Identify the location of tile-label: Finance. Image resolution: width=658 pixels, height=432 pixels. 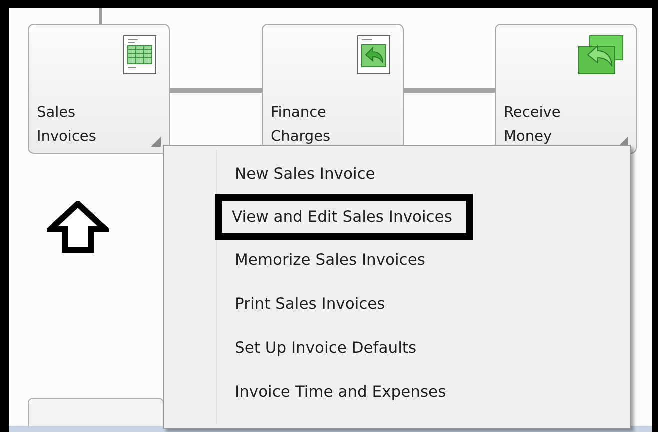
(298, 113).